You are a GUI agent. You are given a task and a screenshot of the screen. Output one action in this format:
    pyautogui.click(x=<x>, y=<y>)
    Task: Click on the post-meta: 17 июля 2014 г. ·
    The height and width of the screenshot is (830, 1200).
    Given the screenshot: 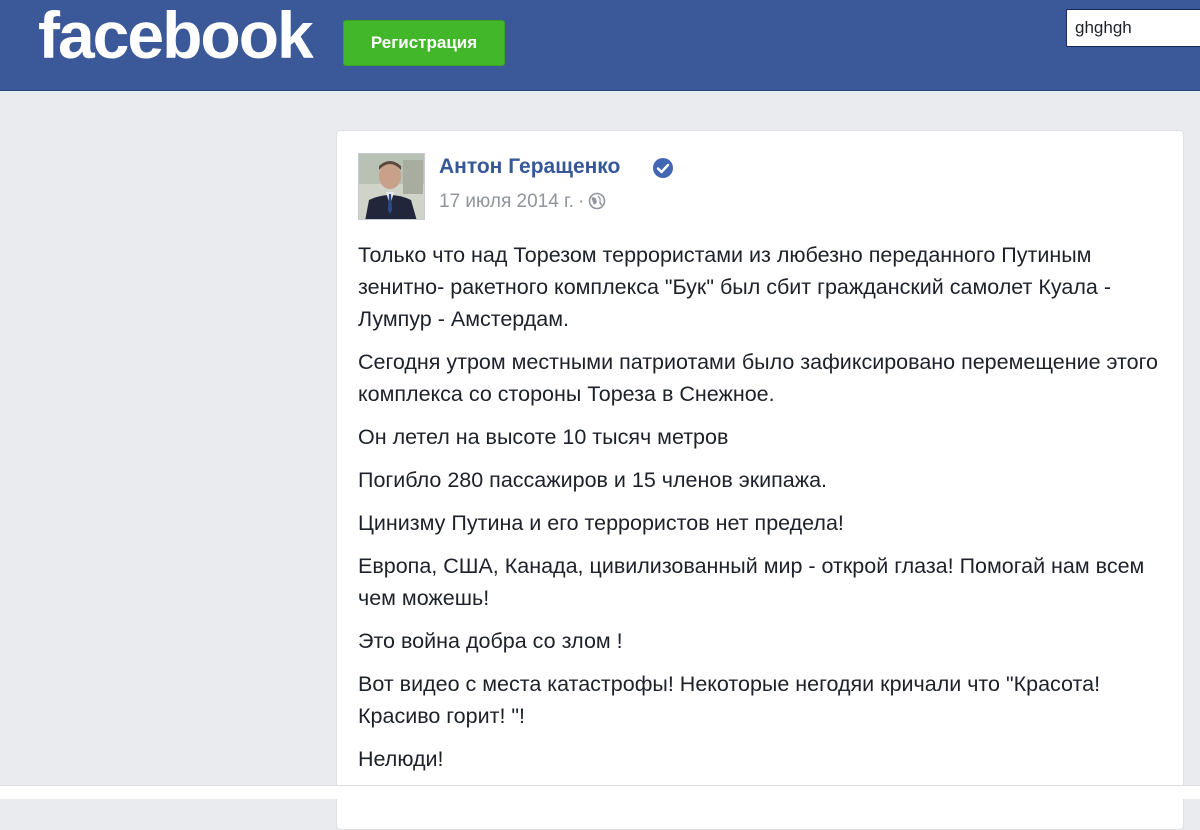 What is the action you would take?
    pyautogui.click(x=522, y=202)
    